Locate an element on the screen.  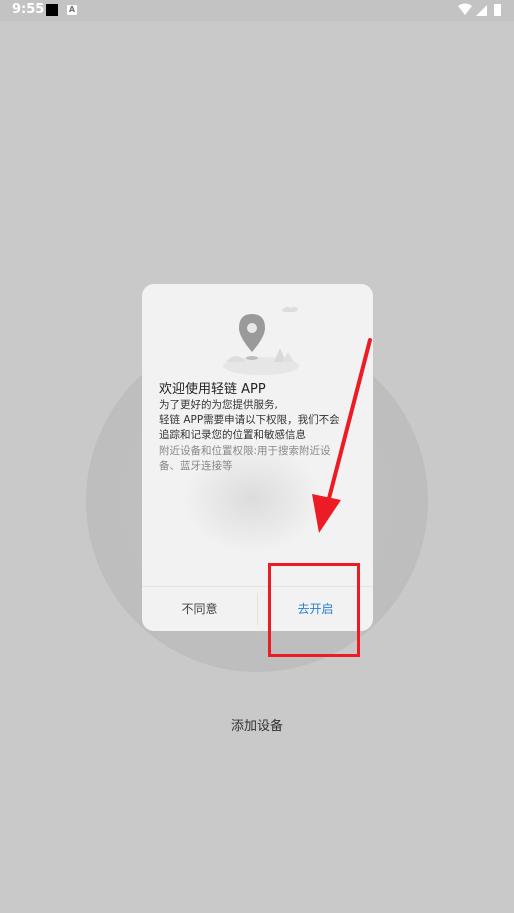
status-bar: 9:55 A is located at coordinates (257, 10).